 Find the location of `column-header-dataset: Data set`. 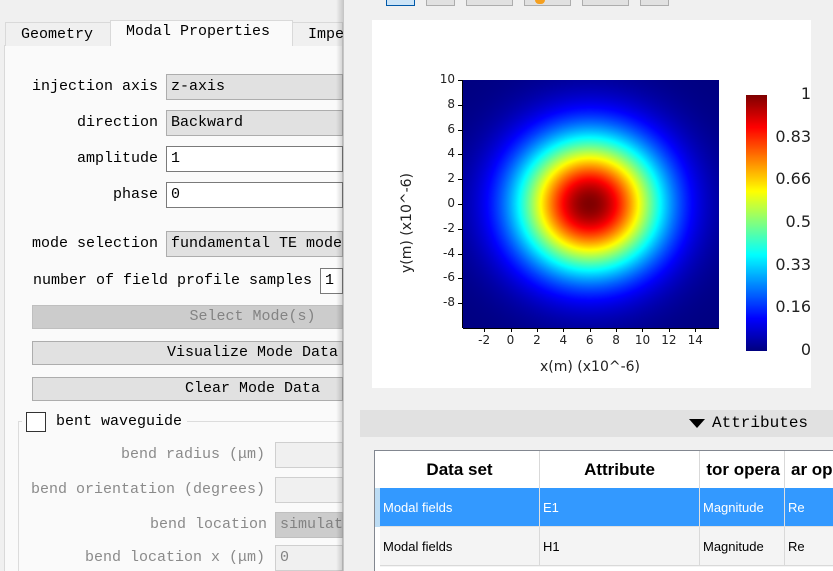

column-header-dataset: Data set is located at coordinates (460, 469).